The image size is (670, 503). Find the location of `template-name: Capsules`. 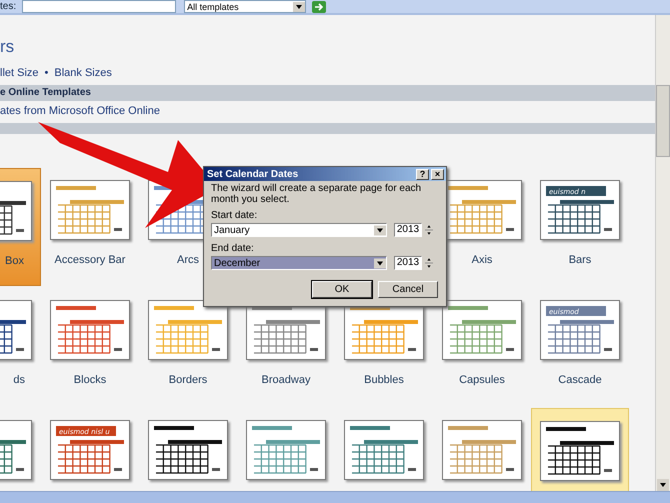

template-name: Capsules is located at coordinates (482, 380).